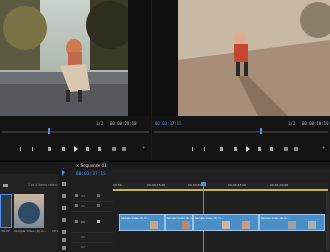 This screenshot has height=252, width=330. What do you see at coordinates (168, 123) in the screenshot?
I see `program-timecode-left: 00:03:37:15` at bounding box center [168, 123].